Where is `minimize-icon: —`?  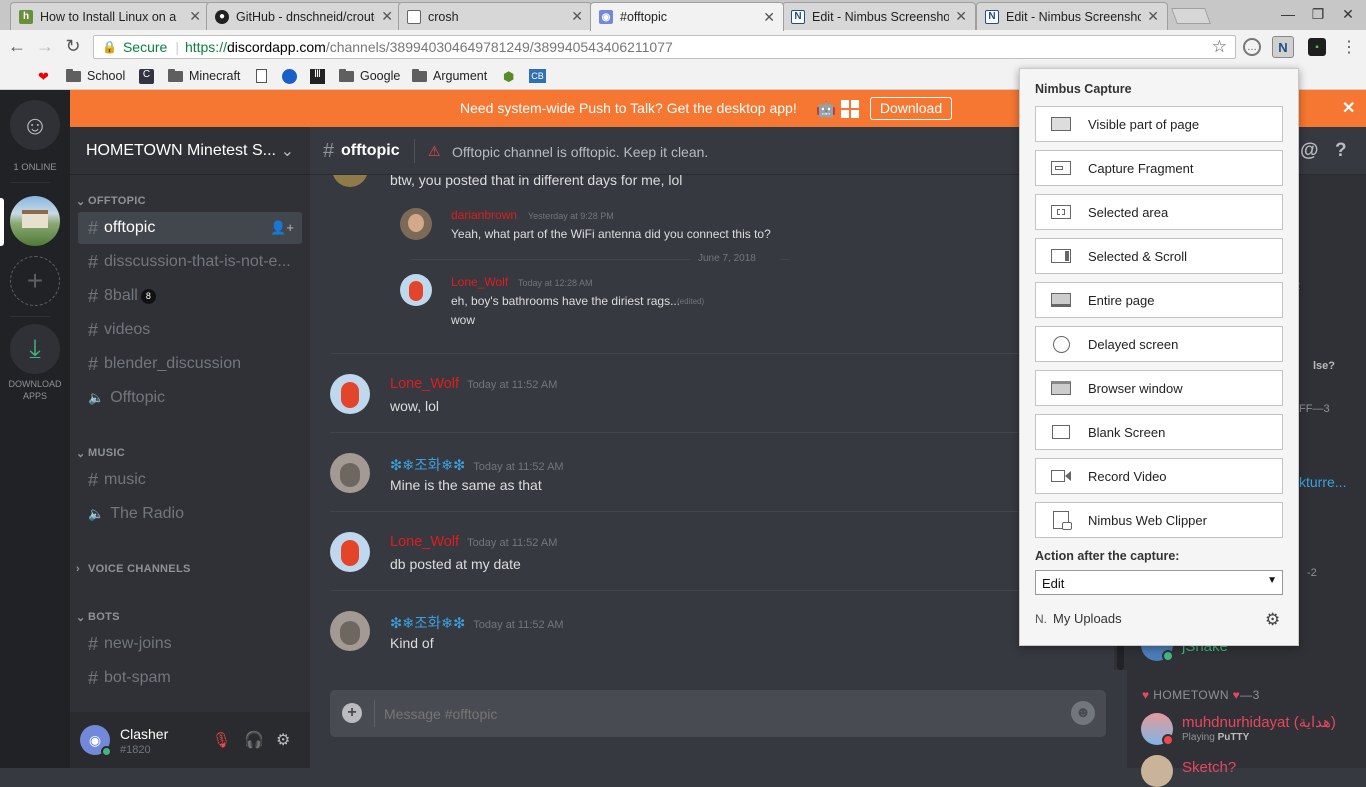 minimize-icon: — is located at coordinates (1288, 14).